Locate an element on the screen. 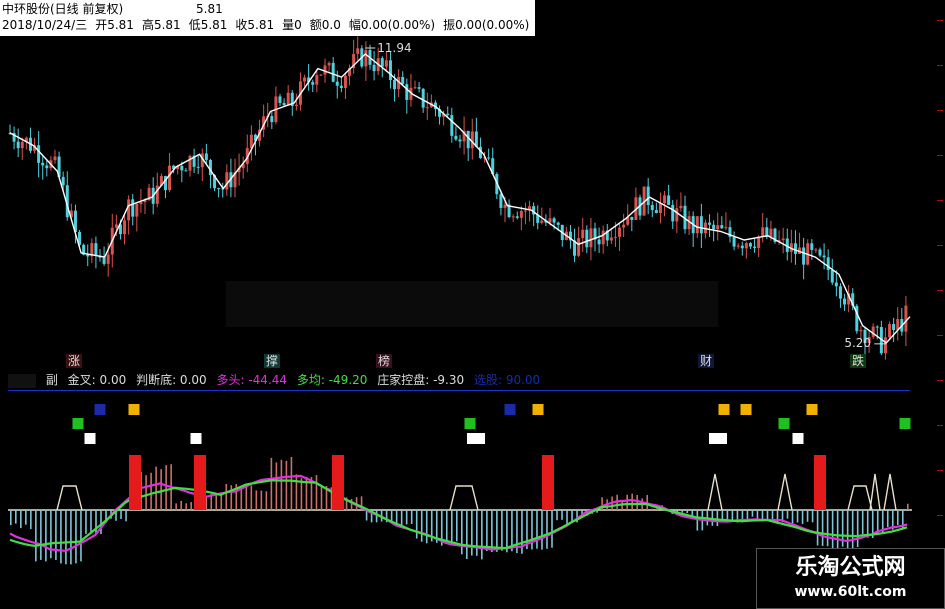 This screenshot has width=945, height=609. quote-change: 幅0.00(0.00%) is located at coordinates (392, 25).